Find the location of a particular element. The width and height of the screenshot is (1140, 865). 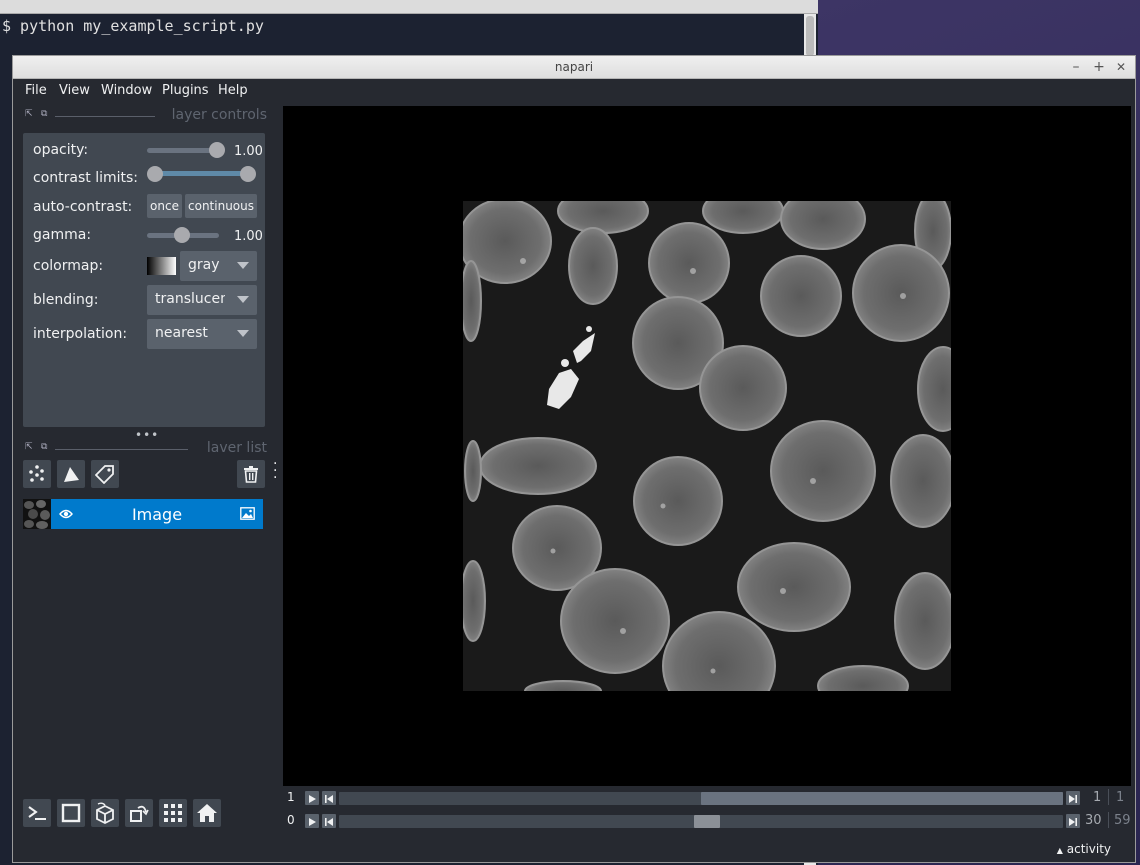

contrast-limits-slider is located at coordinates (201, 173).